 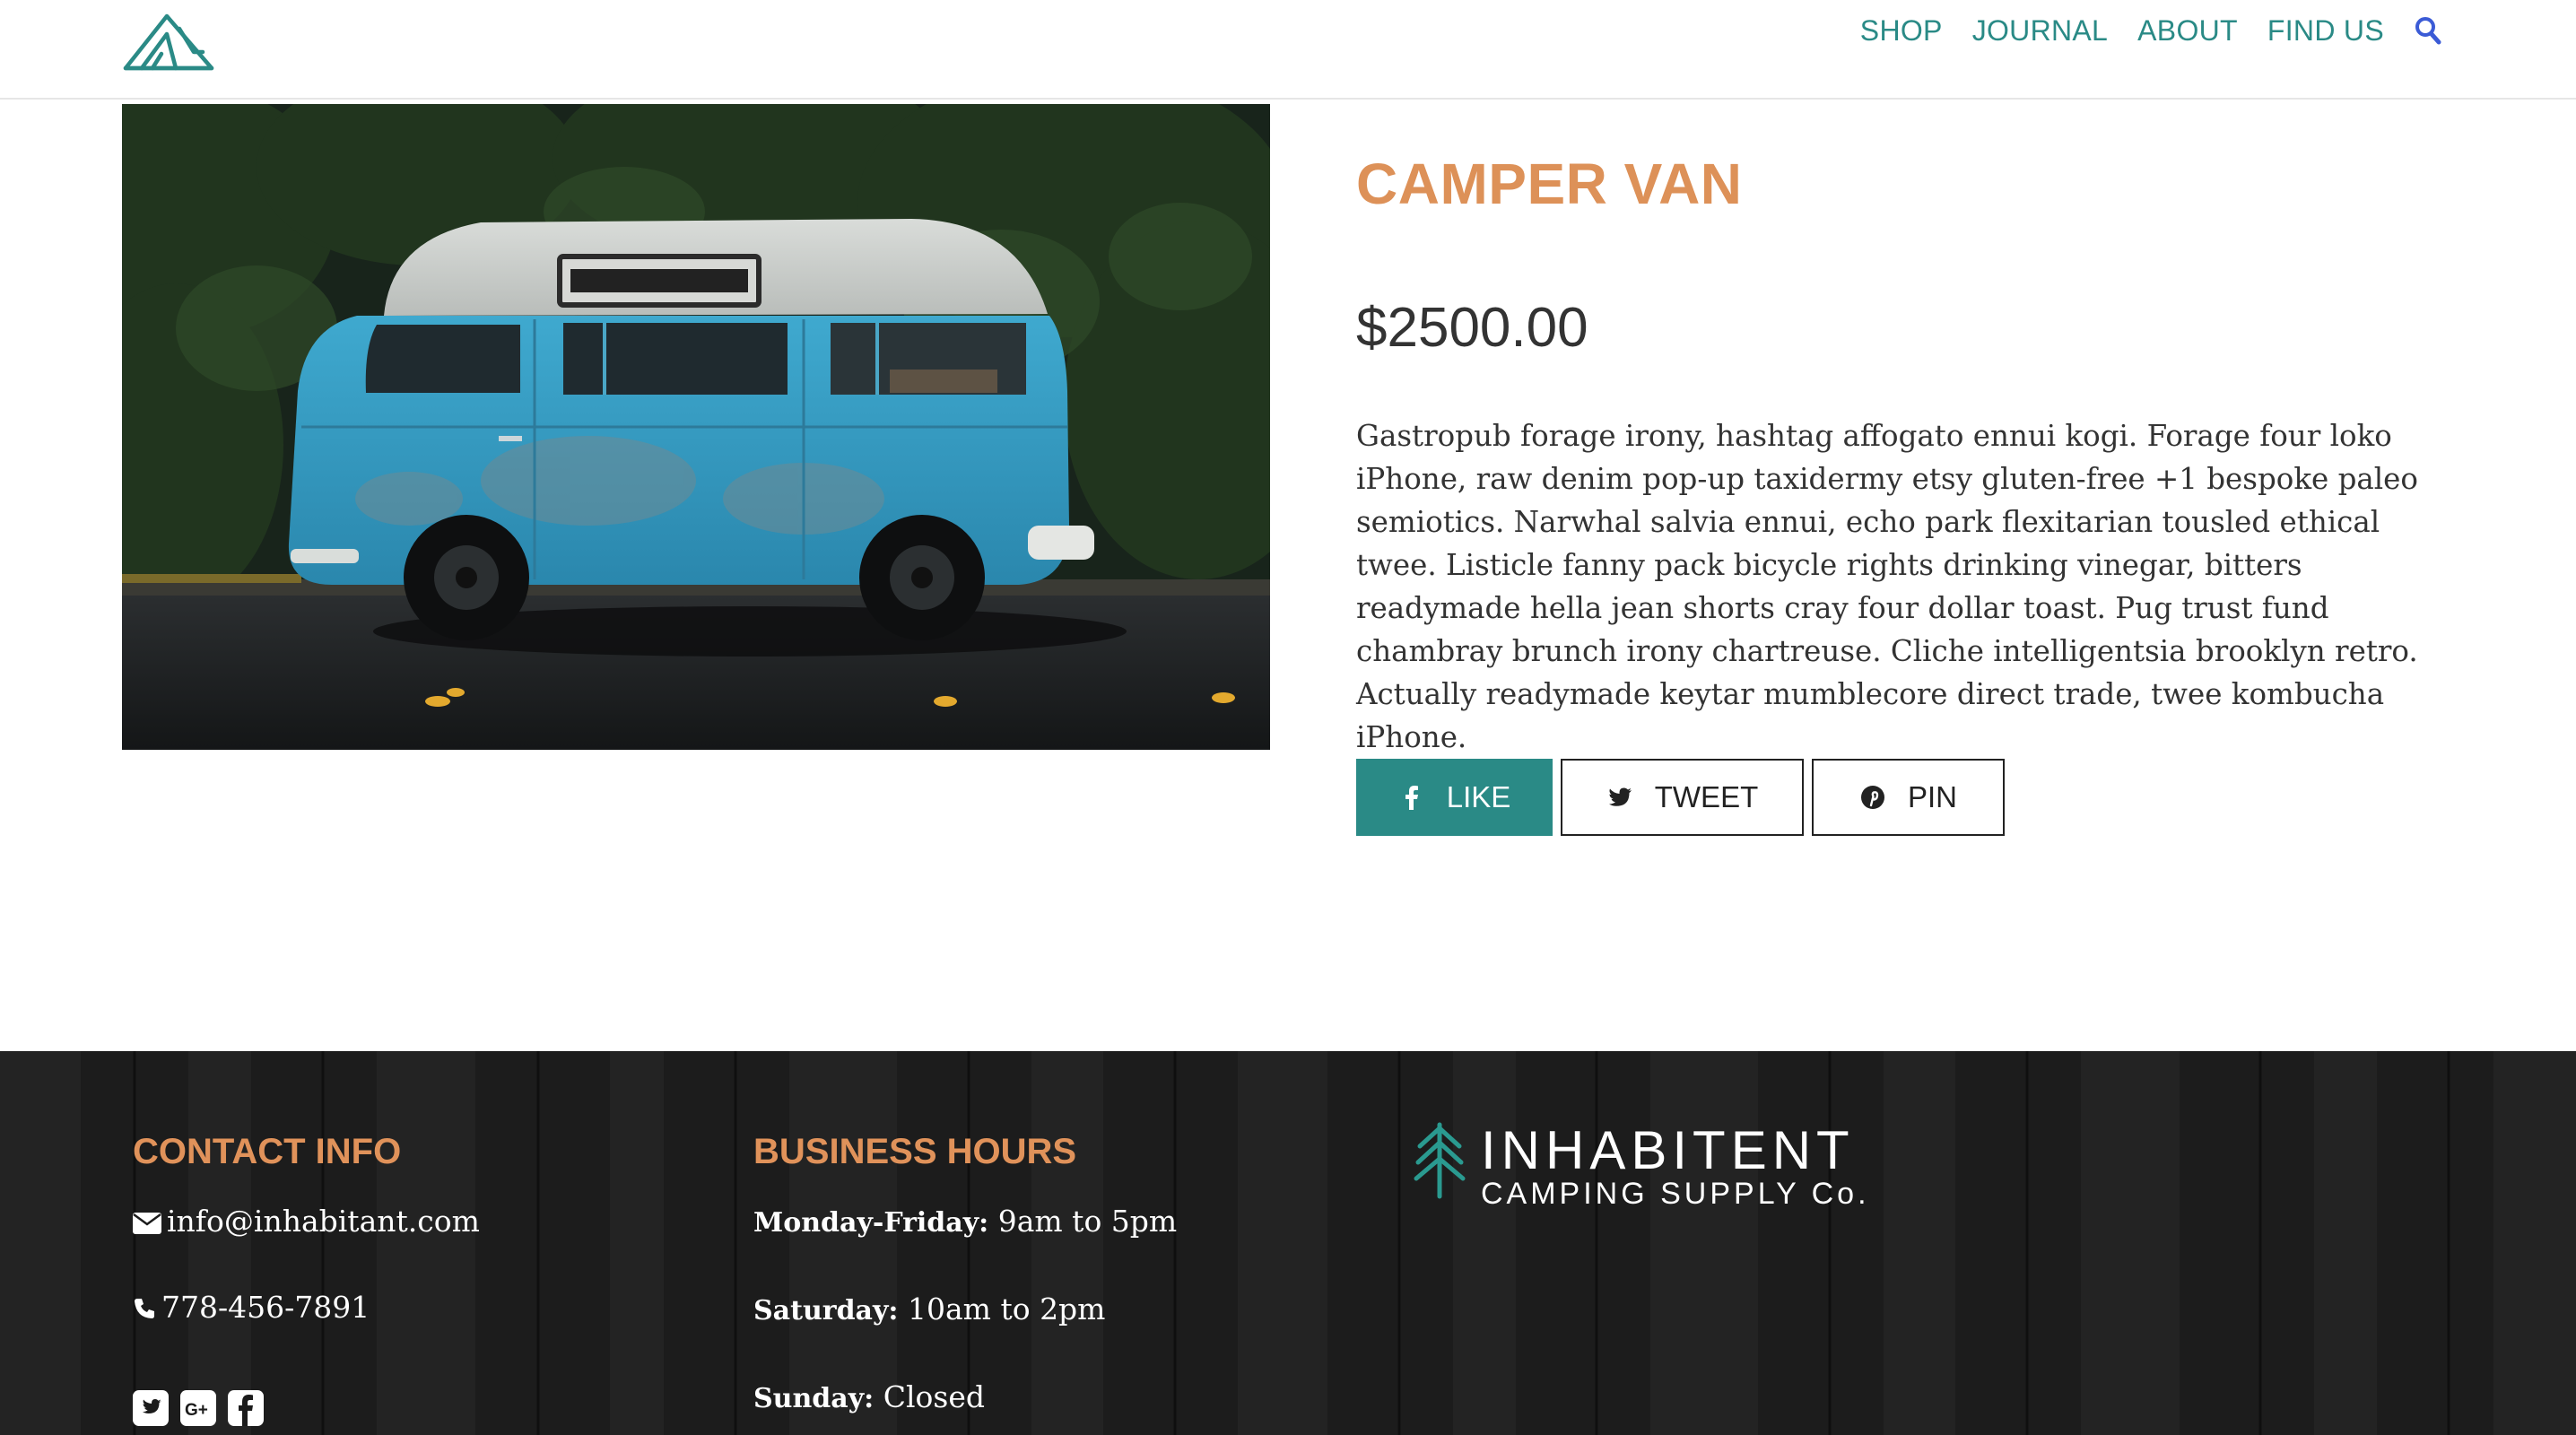 What do you see at coordinates (151, 1408) in the screenshot?
I see `twitter-square-icon` at bounding box center [151, 1408].